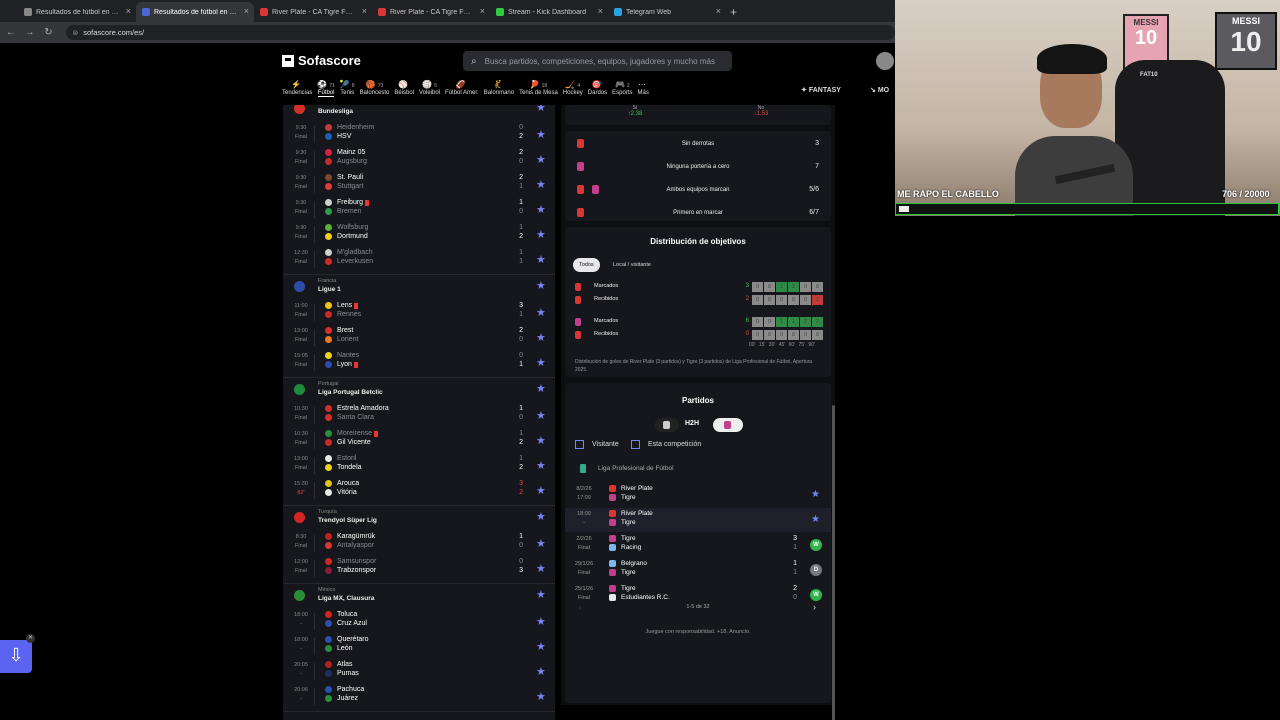 This screenshot has height=720, width=1280. Describe the element at coordinates (499, 91) in the screenshot. I see `sport-tab-balonmano: 🤾 Balonmano` at that location.